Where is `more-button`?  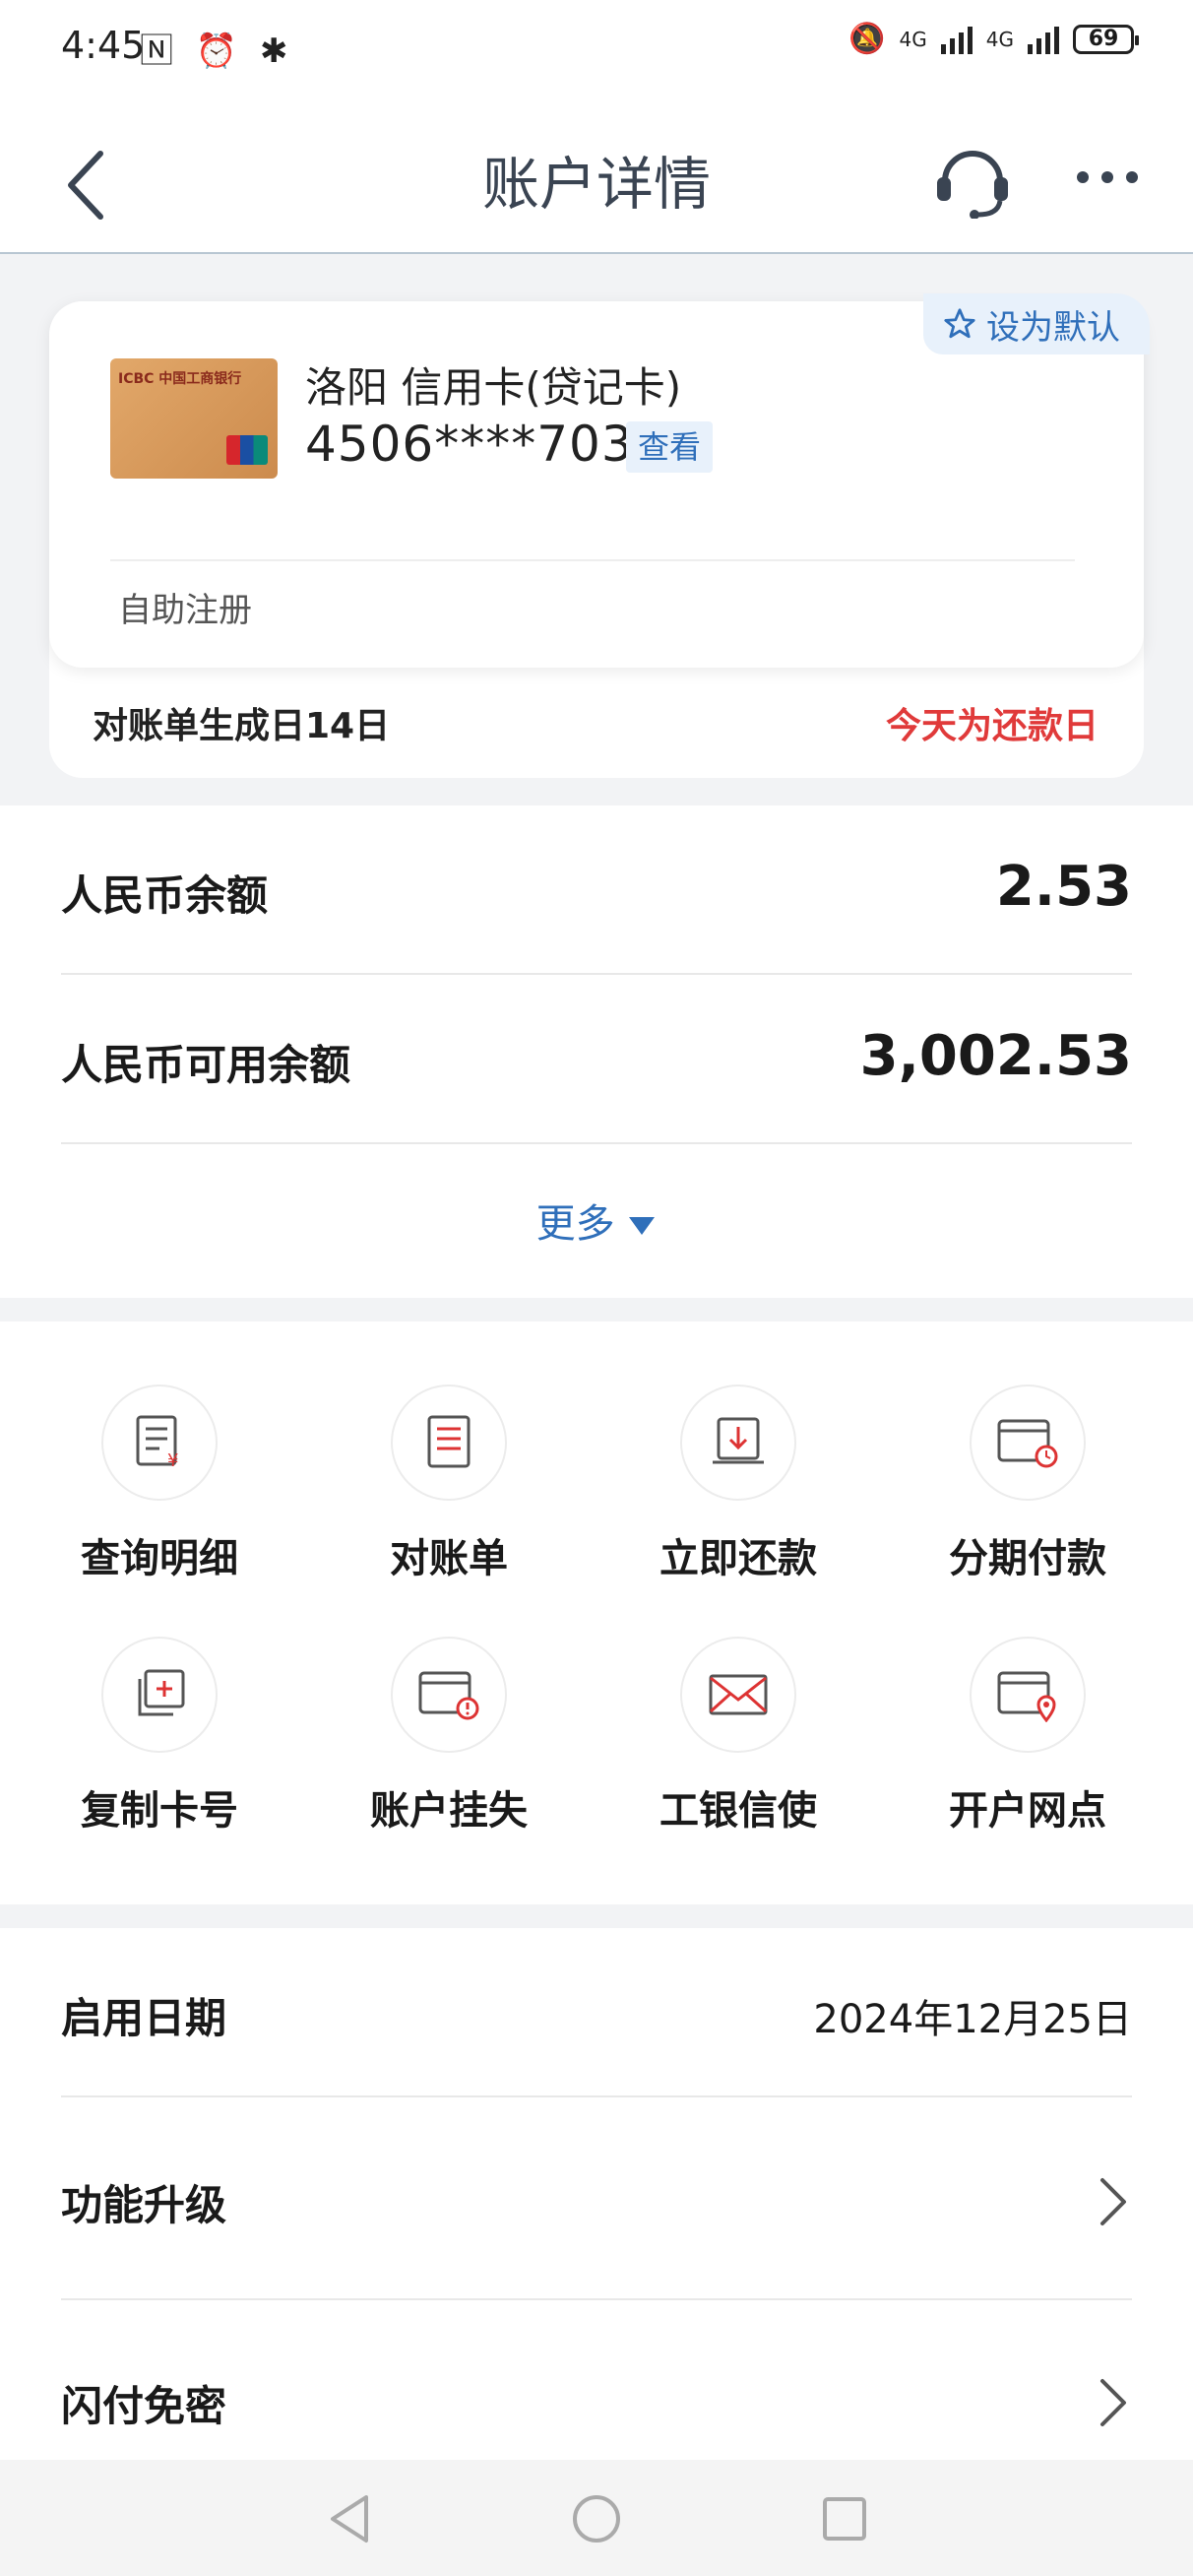
more-button is located at coordinates (1107, 177).